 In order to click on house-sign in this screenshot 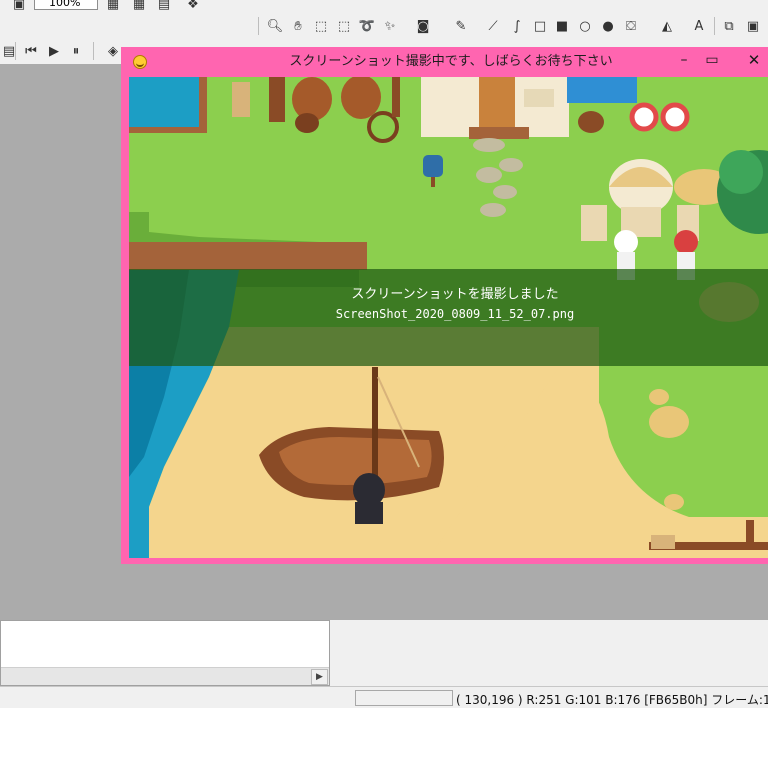, I will do `click(539, 98)`.